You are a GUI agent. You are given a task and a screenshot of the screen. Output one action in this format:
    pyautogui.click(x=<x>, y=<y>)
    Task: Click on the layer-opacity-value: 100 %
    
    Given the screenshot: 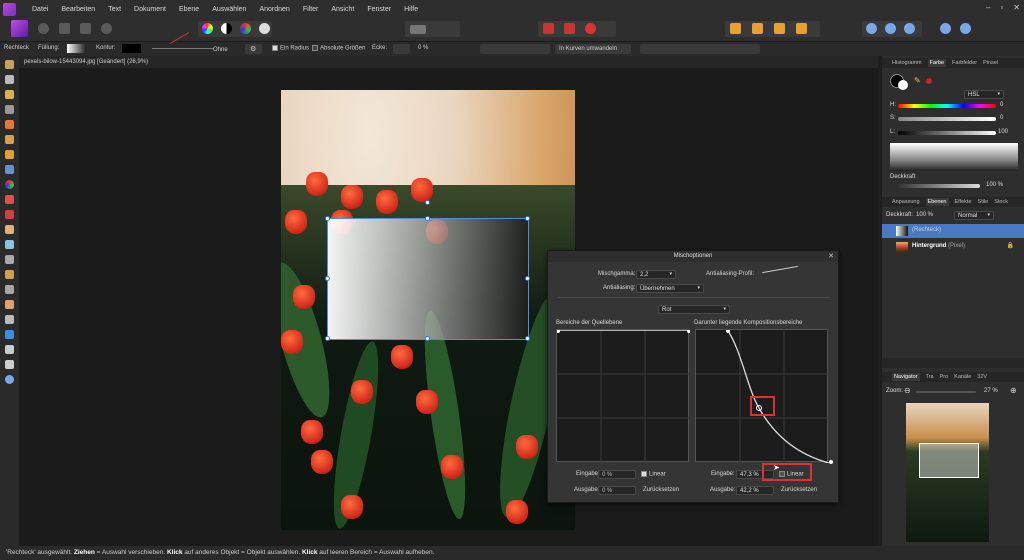 What is the action you would take?
    pyautogui.click(x=924, y=215)
    